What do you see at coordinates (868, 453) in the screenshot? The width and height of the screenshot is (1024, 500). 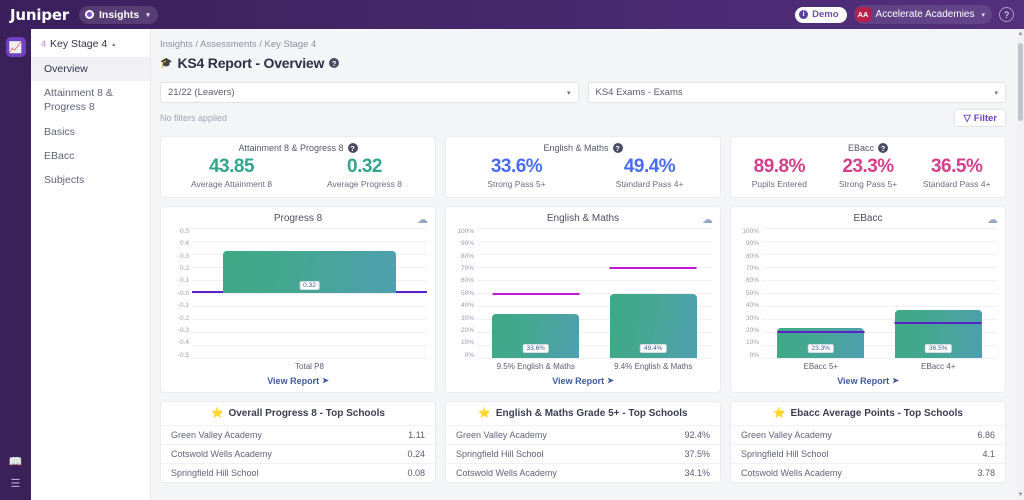 I see `table-row: Springfield Hill School 4.1` at bounding box center [868, 453].